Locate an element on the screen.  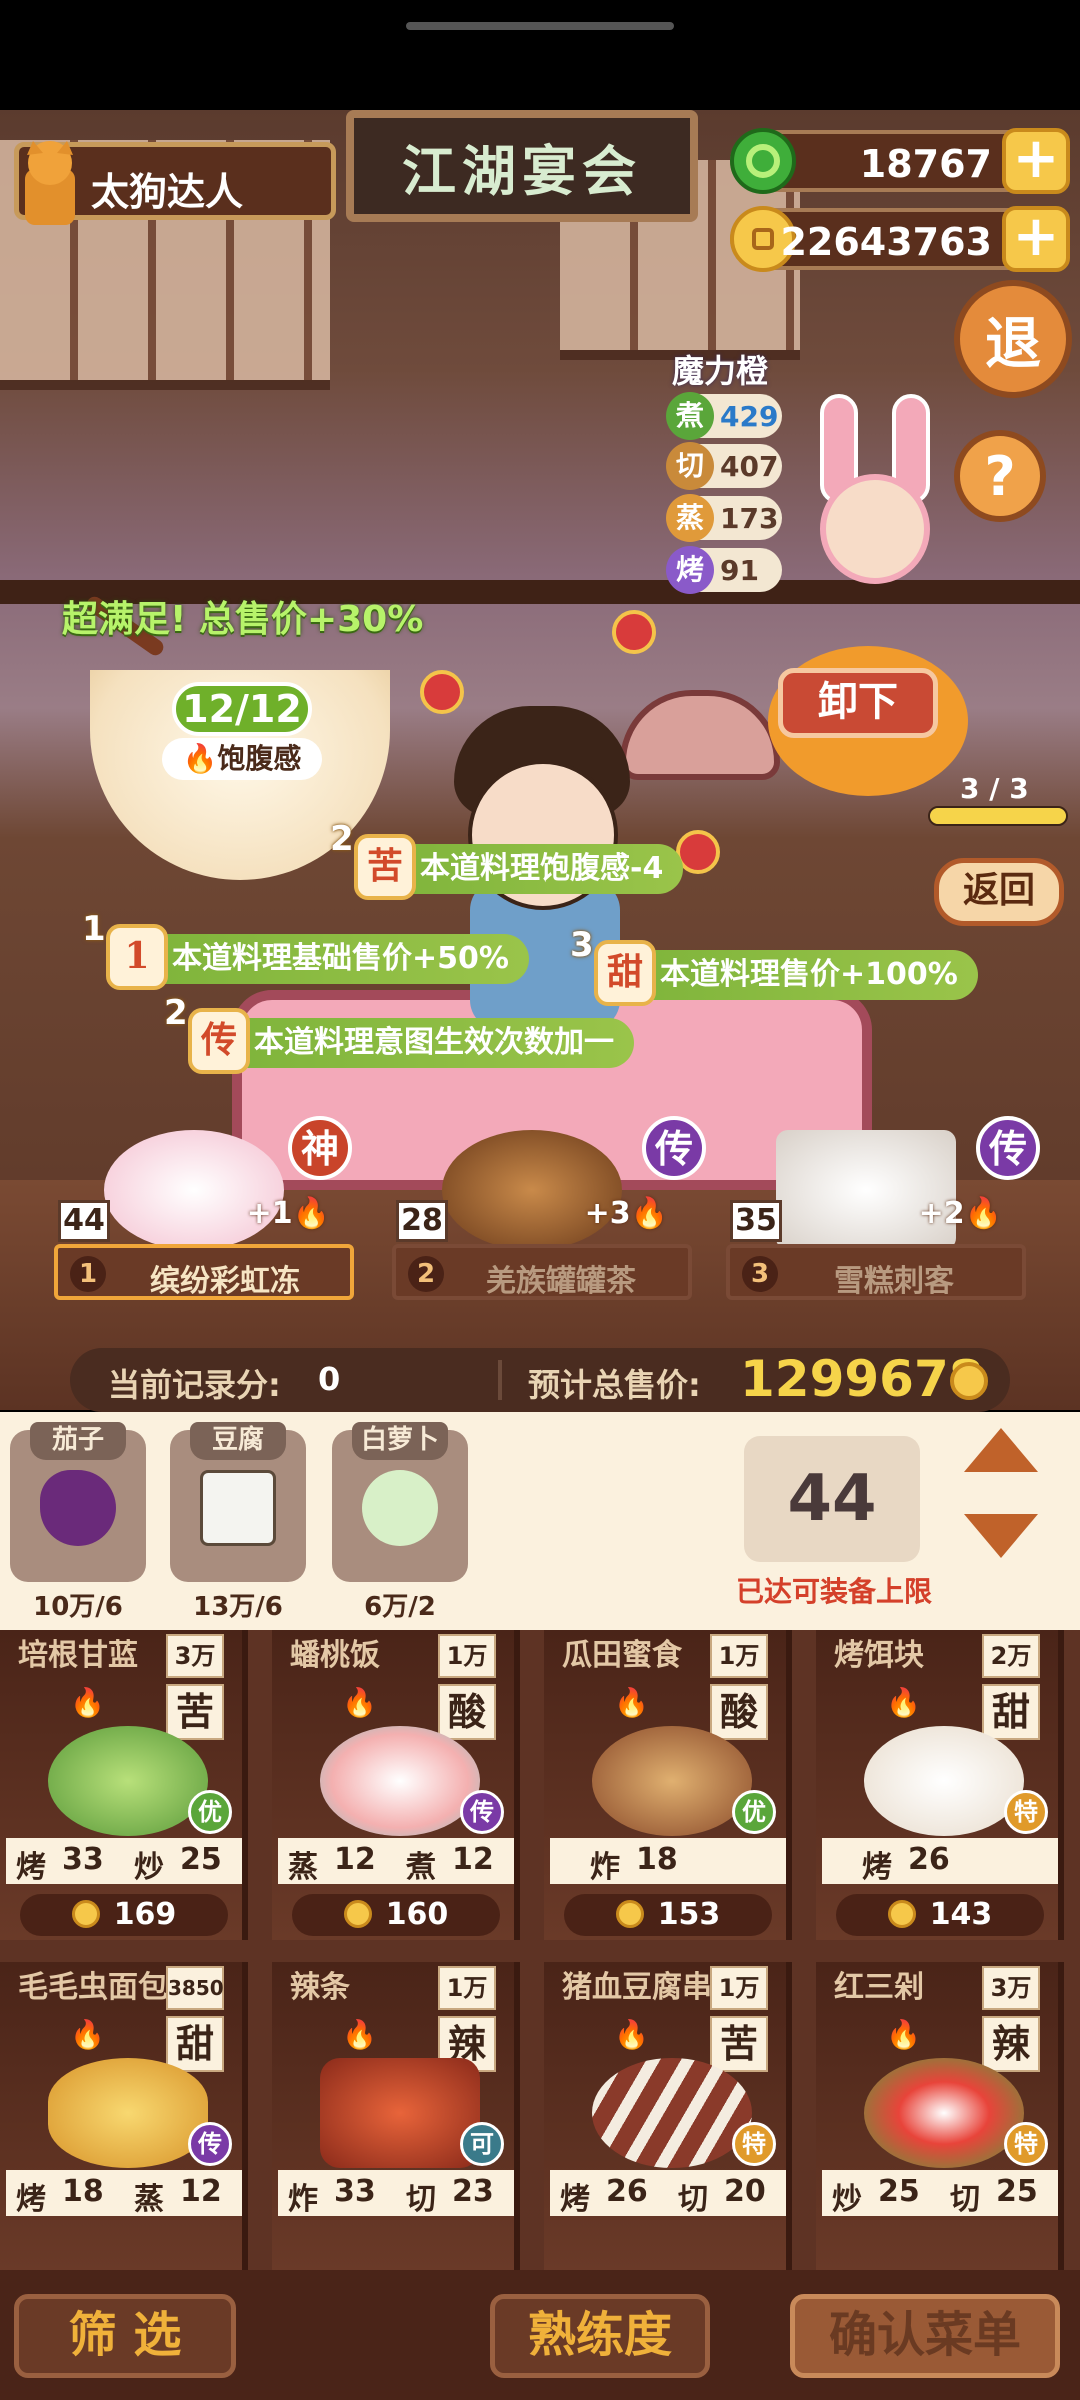
npc-stat-cut: 切 407 is located at coordinates (724, 466).